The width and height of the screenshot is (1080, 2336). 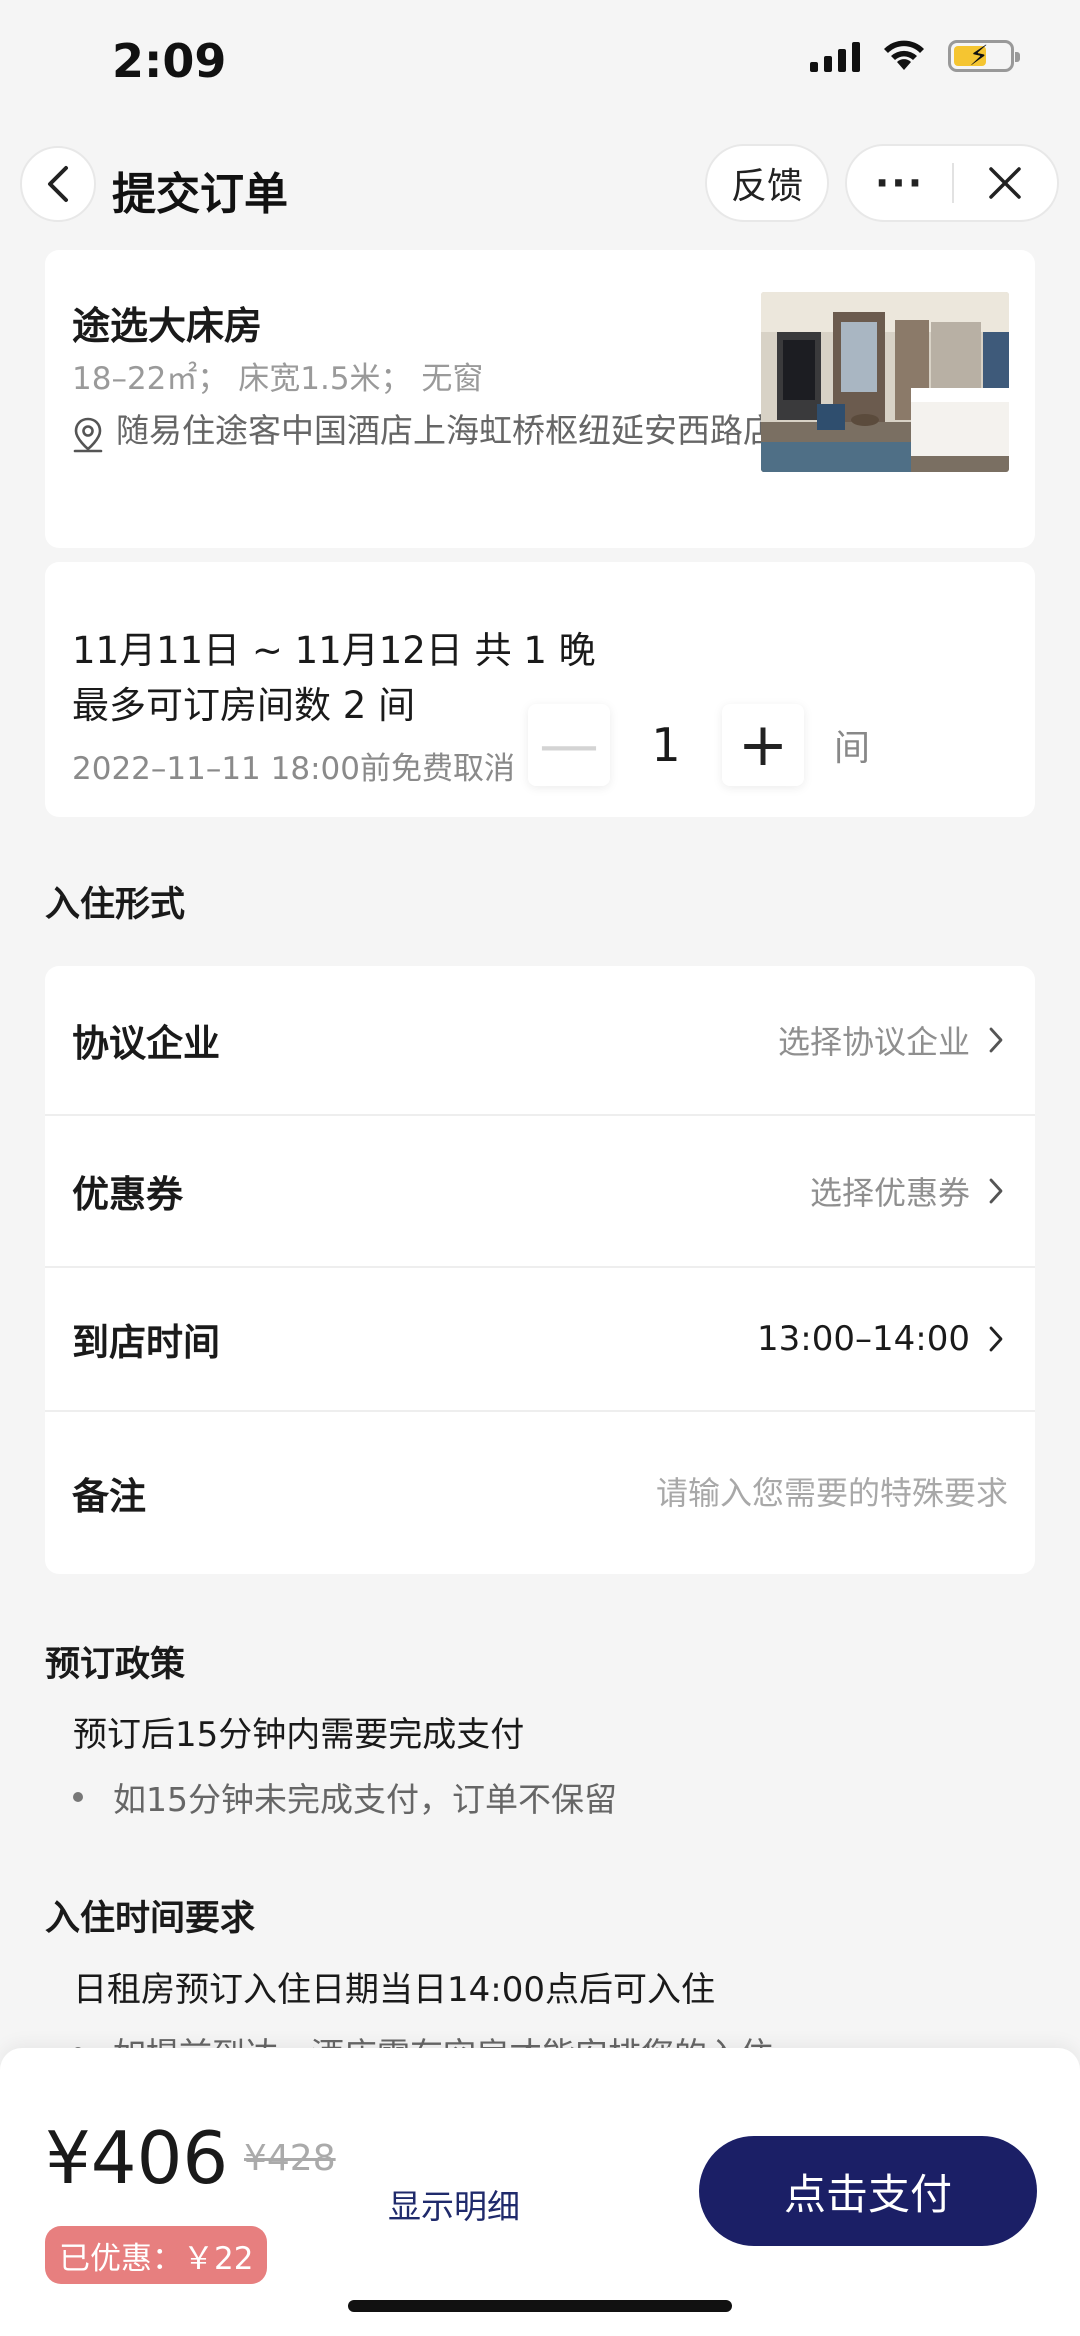 I want to click on status-icons: ⚡, so click(x=915, y=55).